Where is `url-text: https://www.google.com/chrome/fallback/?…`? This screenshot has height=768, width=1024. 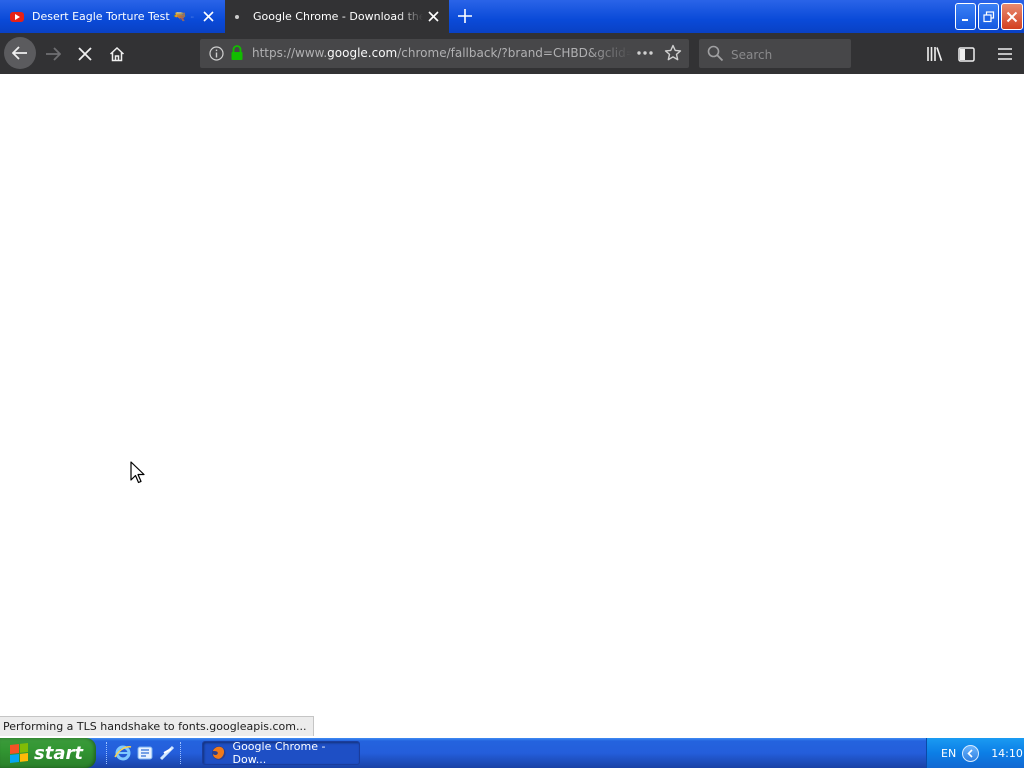
url-text: https://www.google.com/chrome/fallback/?… is located at coordinates (442, 53).